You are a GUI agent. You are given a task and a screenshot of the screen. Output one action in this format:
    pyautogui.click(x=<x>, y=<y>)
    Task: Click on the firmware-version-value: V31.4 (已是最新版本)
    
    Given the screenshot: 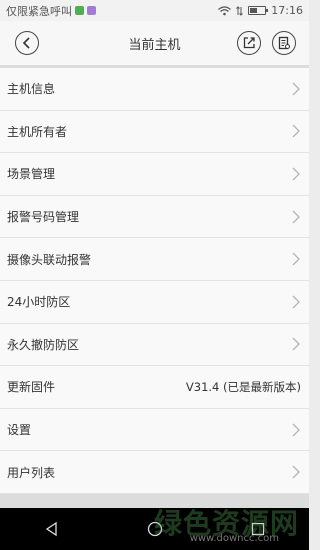 What is the action you would take?
    pyautogui.click(x=243, y=386)
    